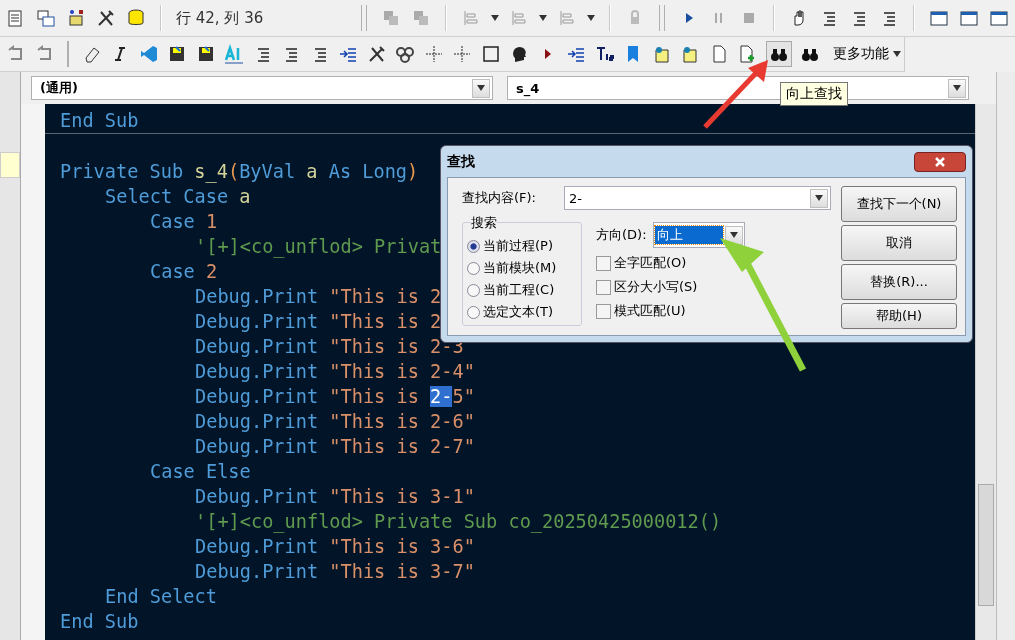  What do you see at coordinates (461, 161) in the screenshot?
I see `dialog-title: 查找` at bounding box center [461, 161].